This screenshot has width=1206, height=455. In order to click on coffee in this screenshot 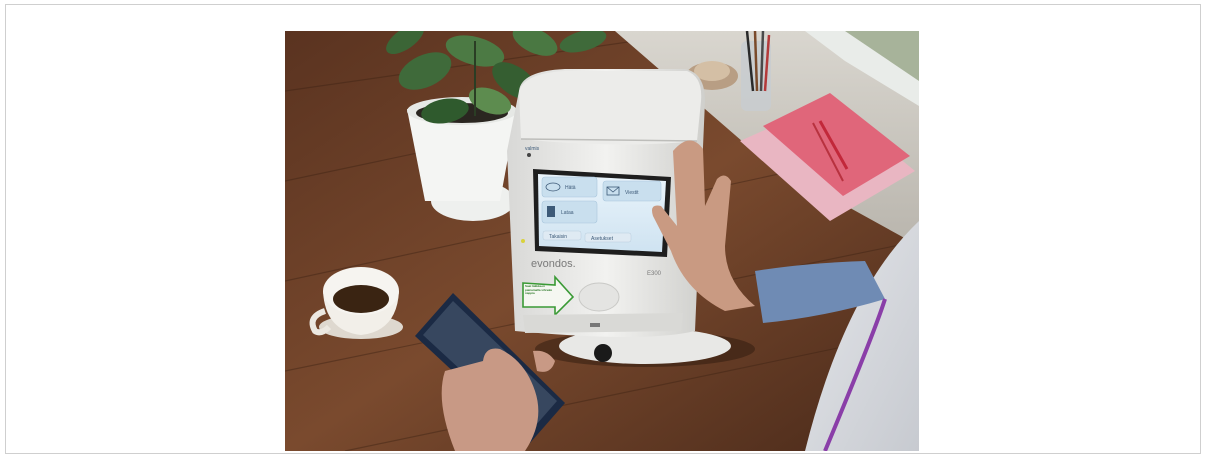, I will do `click(361, 299)`.